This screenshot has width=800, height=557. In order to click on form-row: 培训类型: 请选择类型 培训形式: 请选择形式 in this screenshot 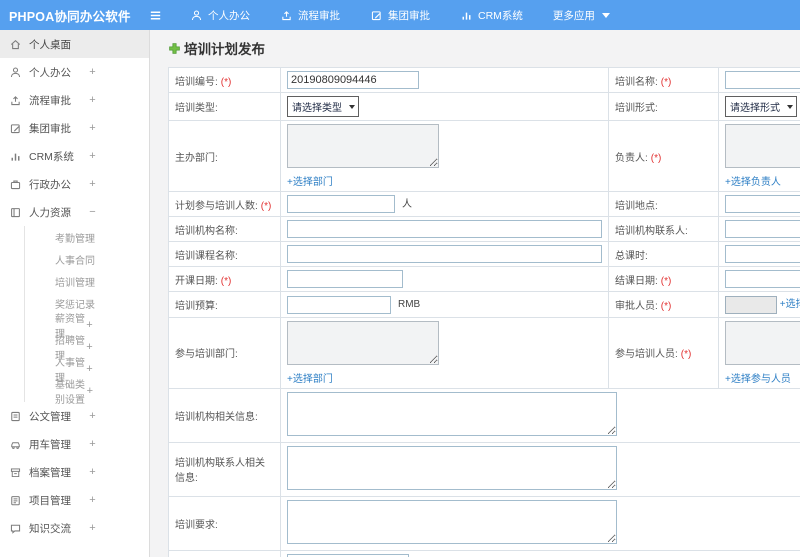, I will do `click(484, 106)`.